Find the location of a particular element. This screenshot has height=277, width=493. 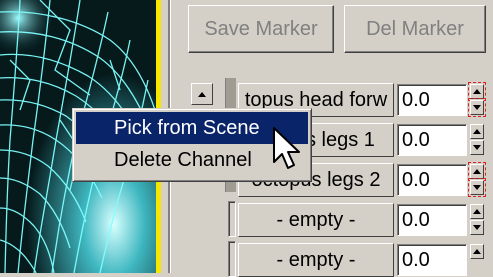

scroll-up-button is located at coordinates (202, 94).